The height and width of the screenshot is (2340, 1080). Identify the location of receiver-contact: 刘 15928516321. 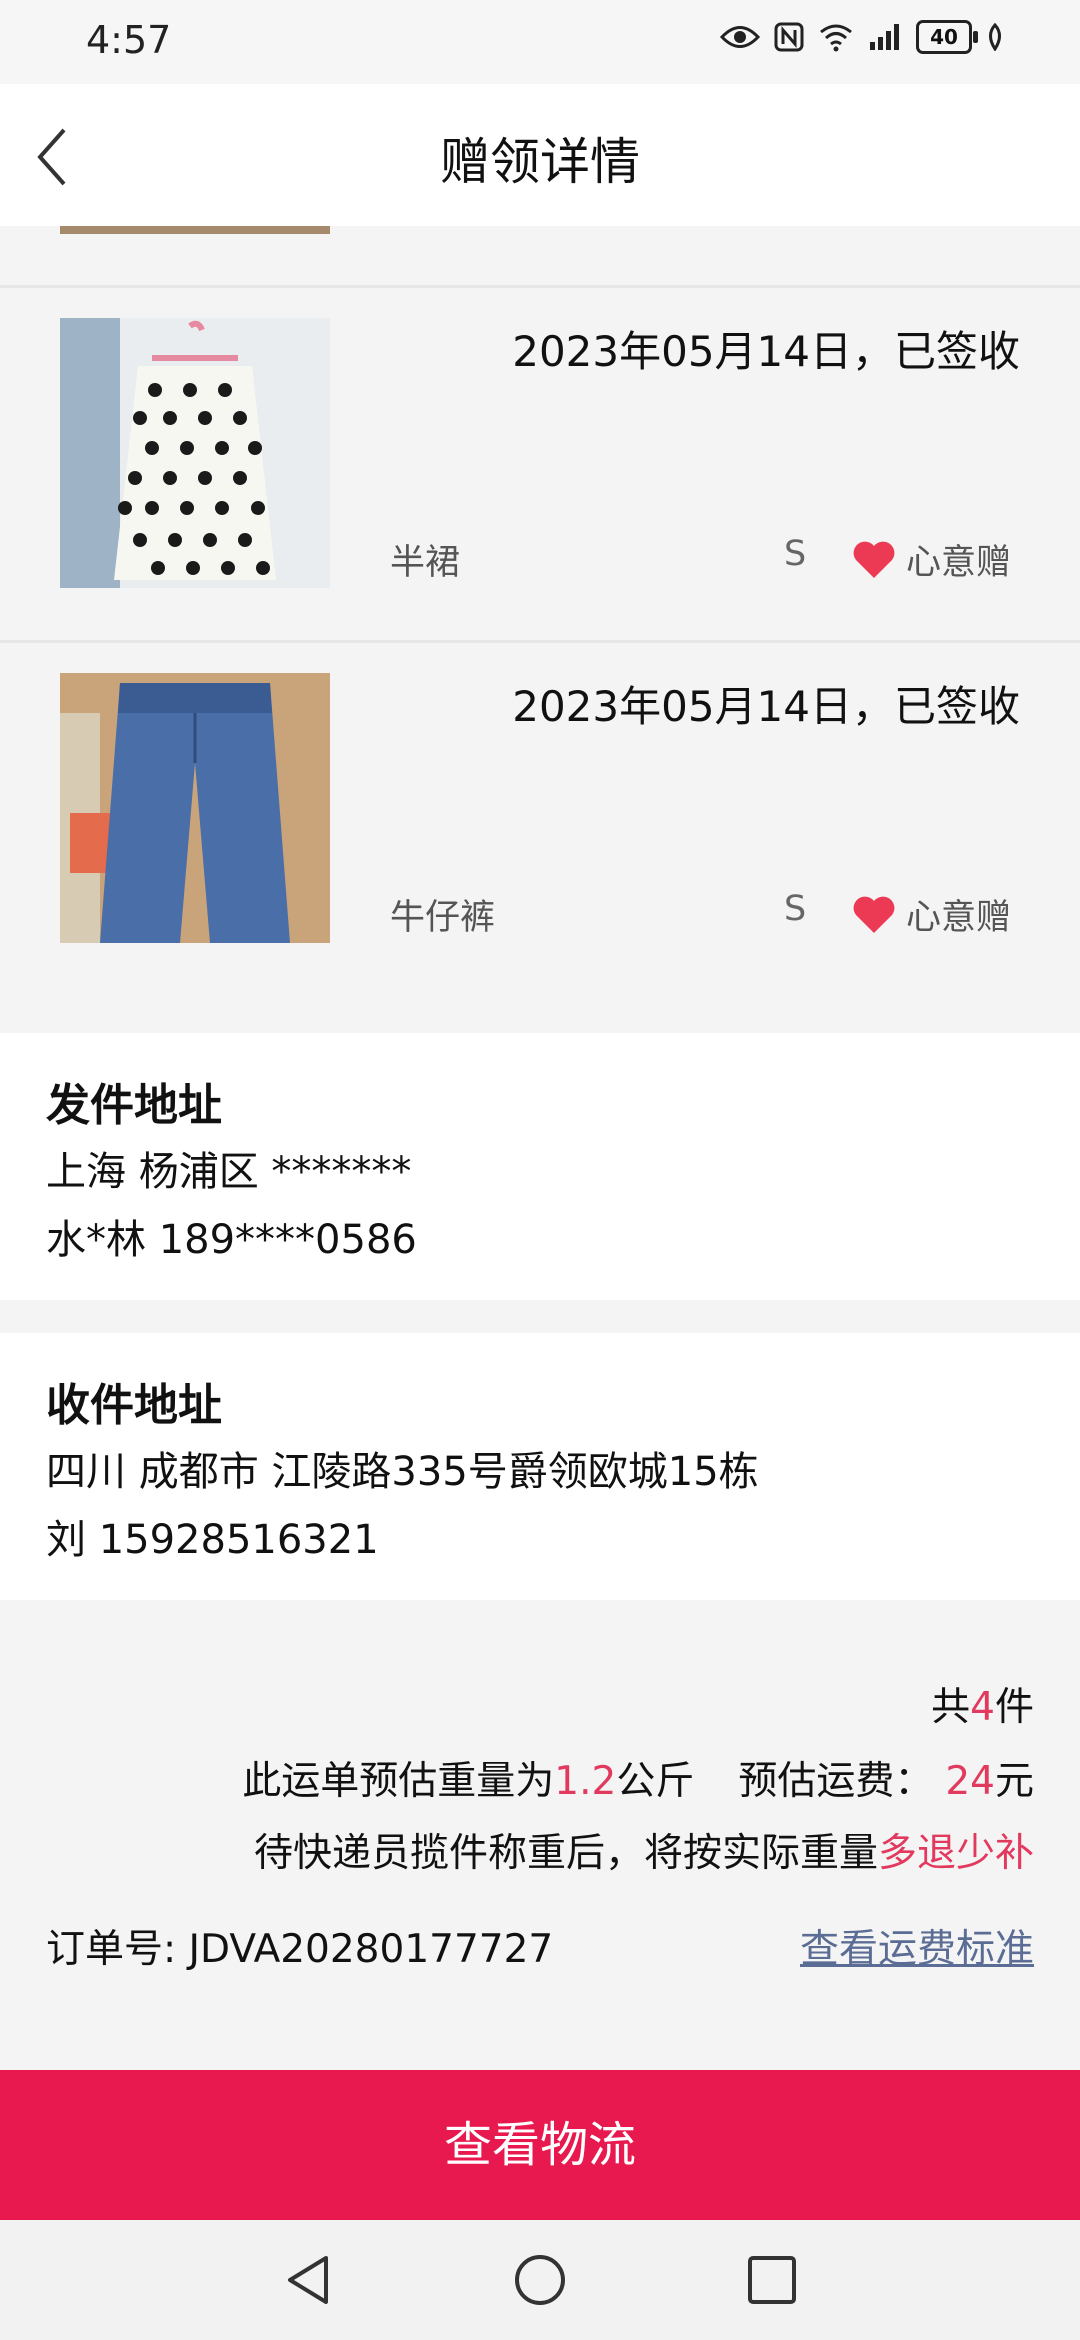
(212, 1540).